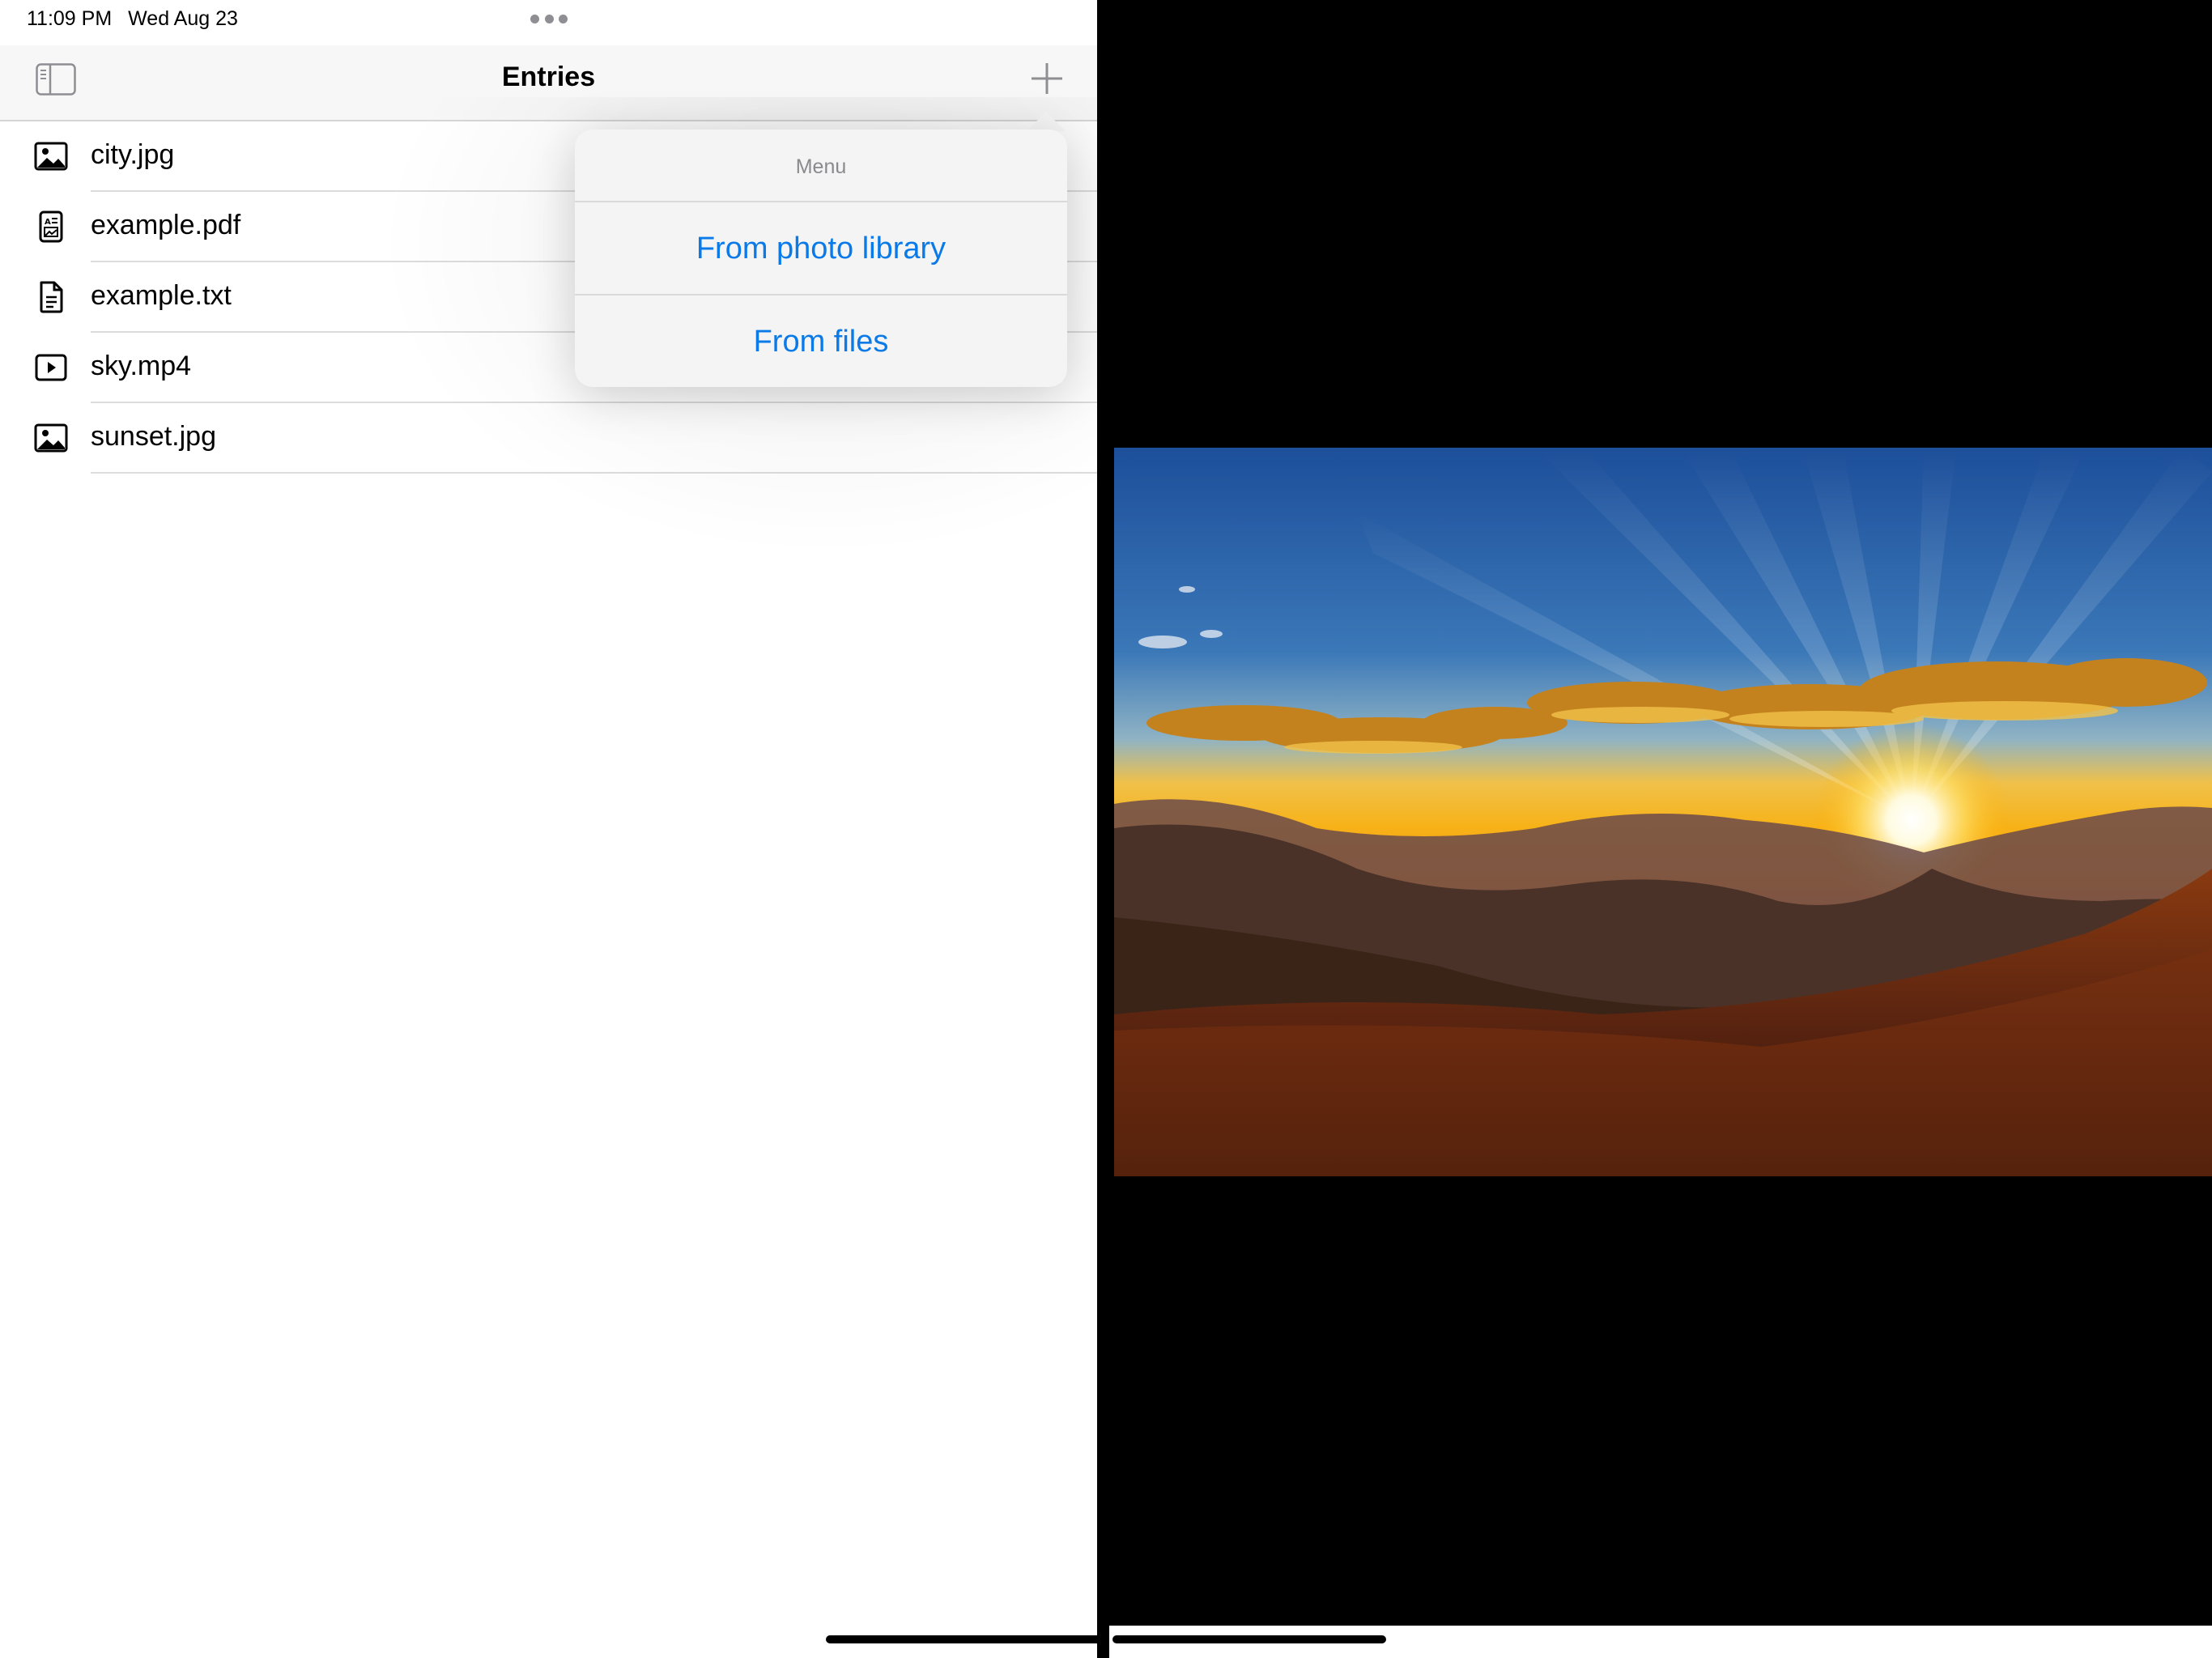  What do you see at coordinates (51, 367) in the screenshot?
I see `video-play-icon` at bounding box center [51, 367].